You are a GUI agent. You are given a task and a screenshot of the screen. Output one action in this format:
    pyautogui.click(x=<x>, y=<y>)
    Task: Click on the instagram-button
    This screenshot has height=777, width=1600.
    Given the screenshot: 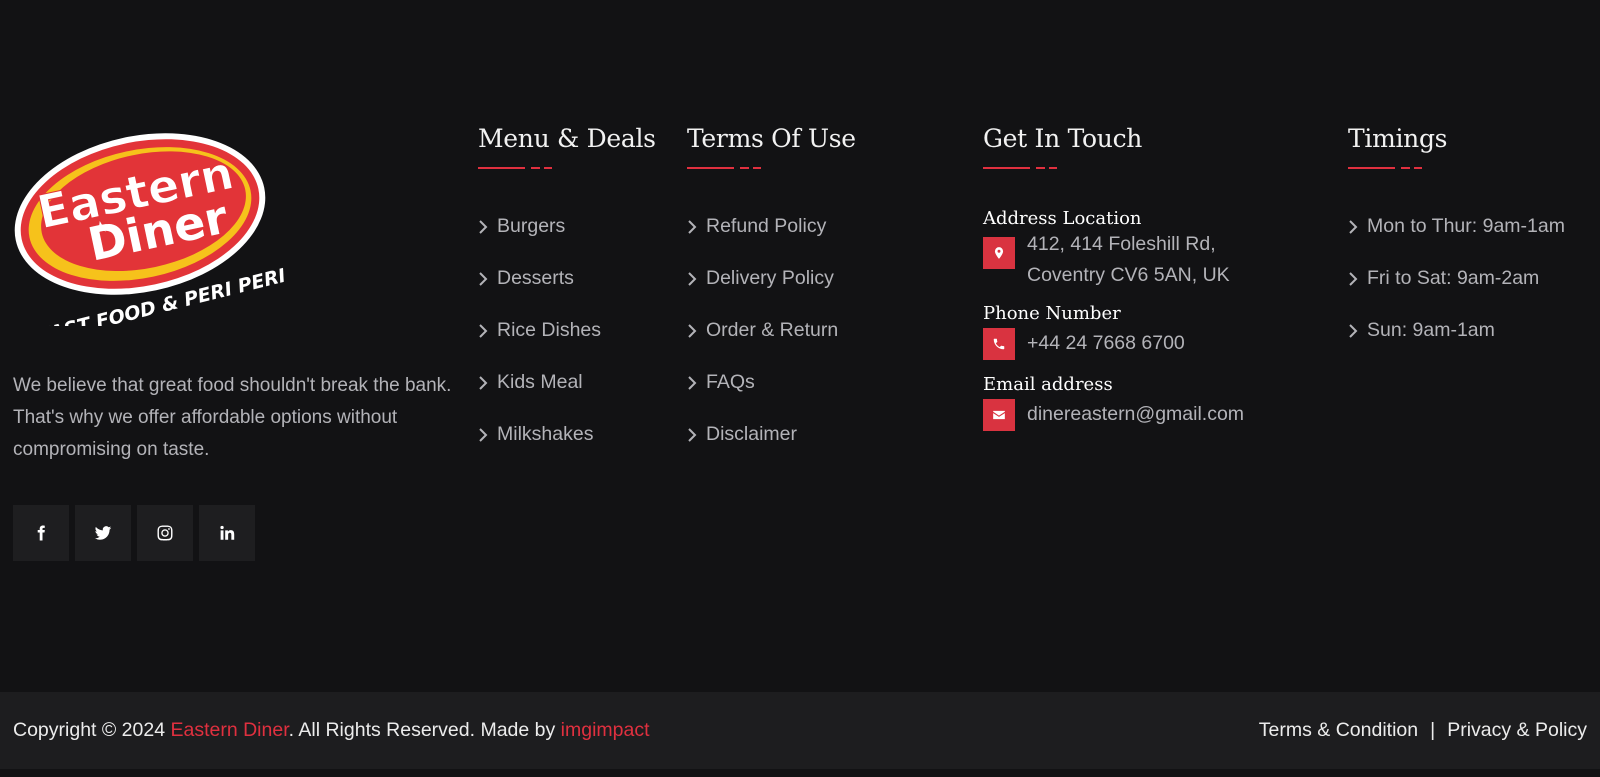 What is the action you would take?
    pyautogui.click(x=165, y=533)
    